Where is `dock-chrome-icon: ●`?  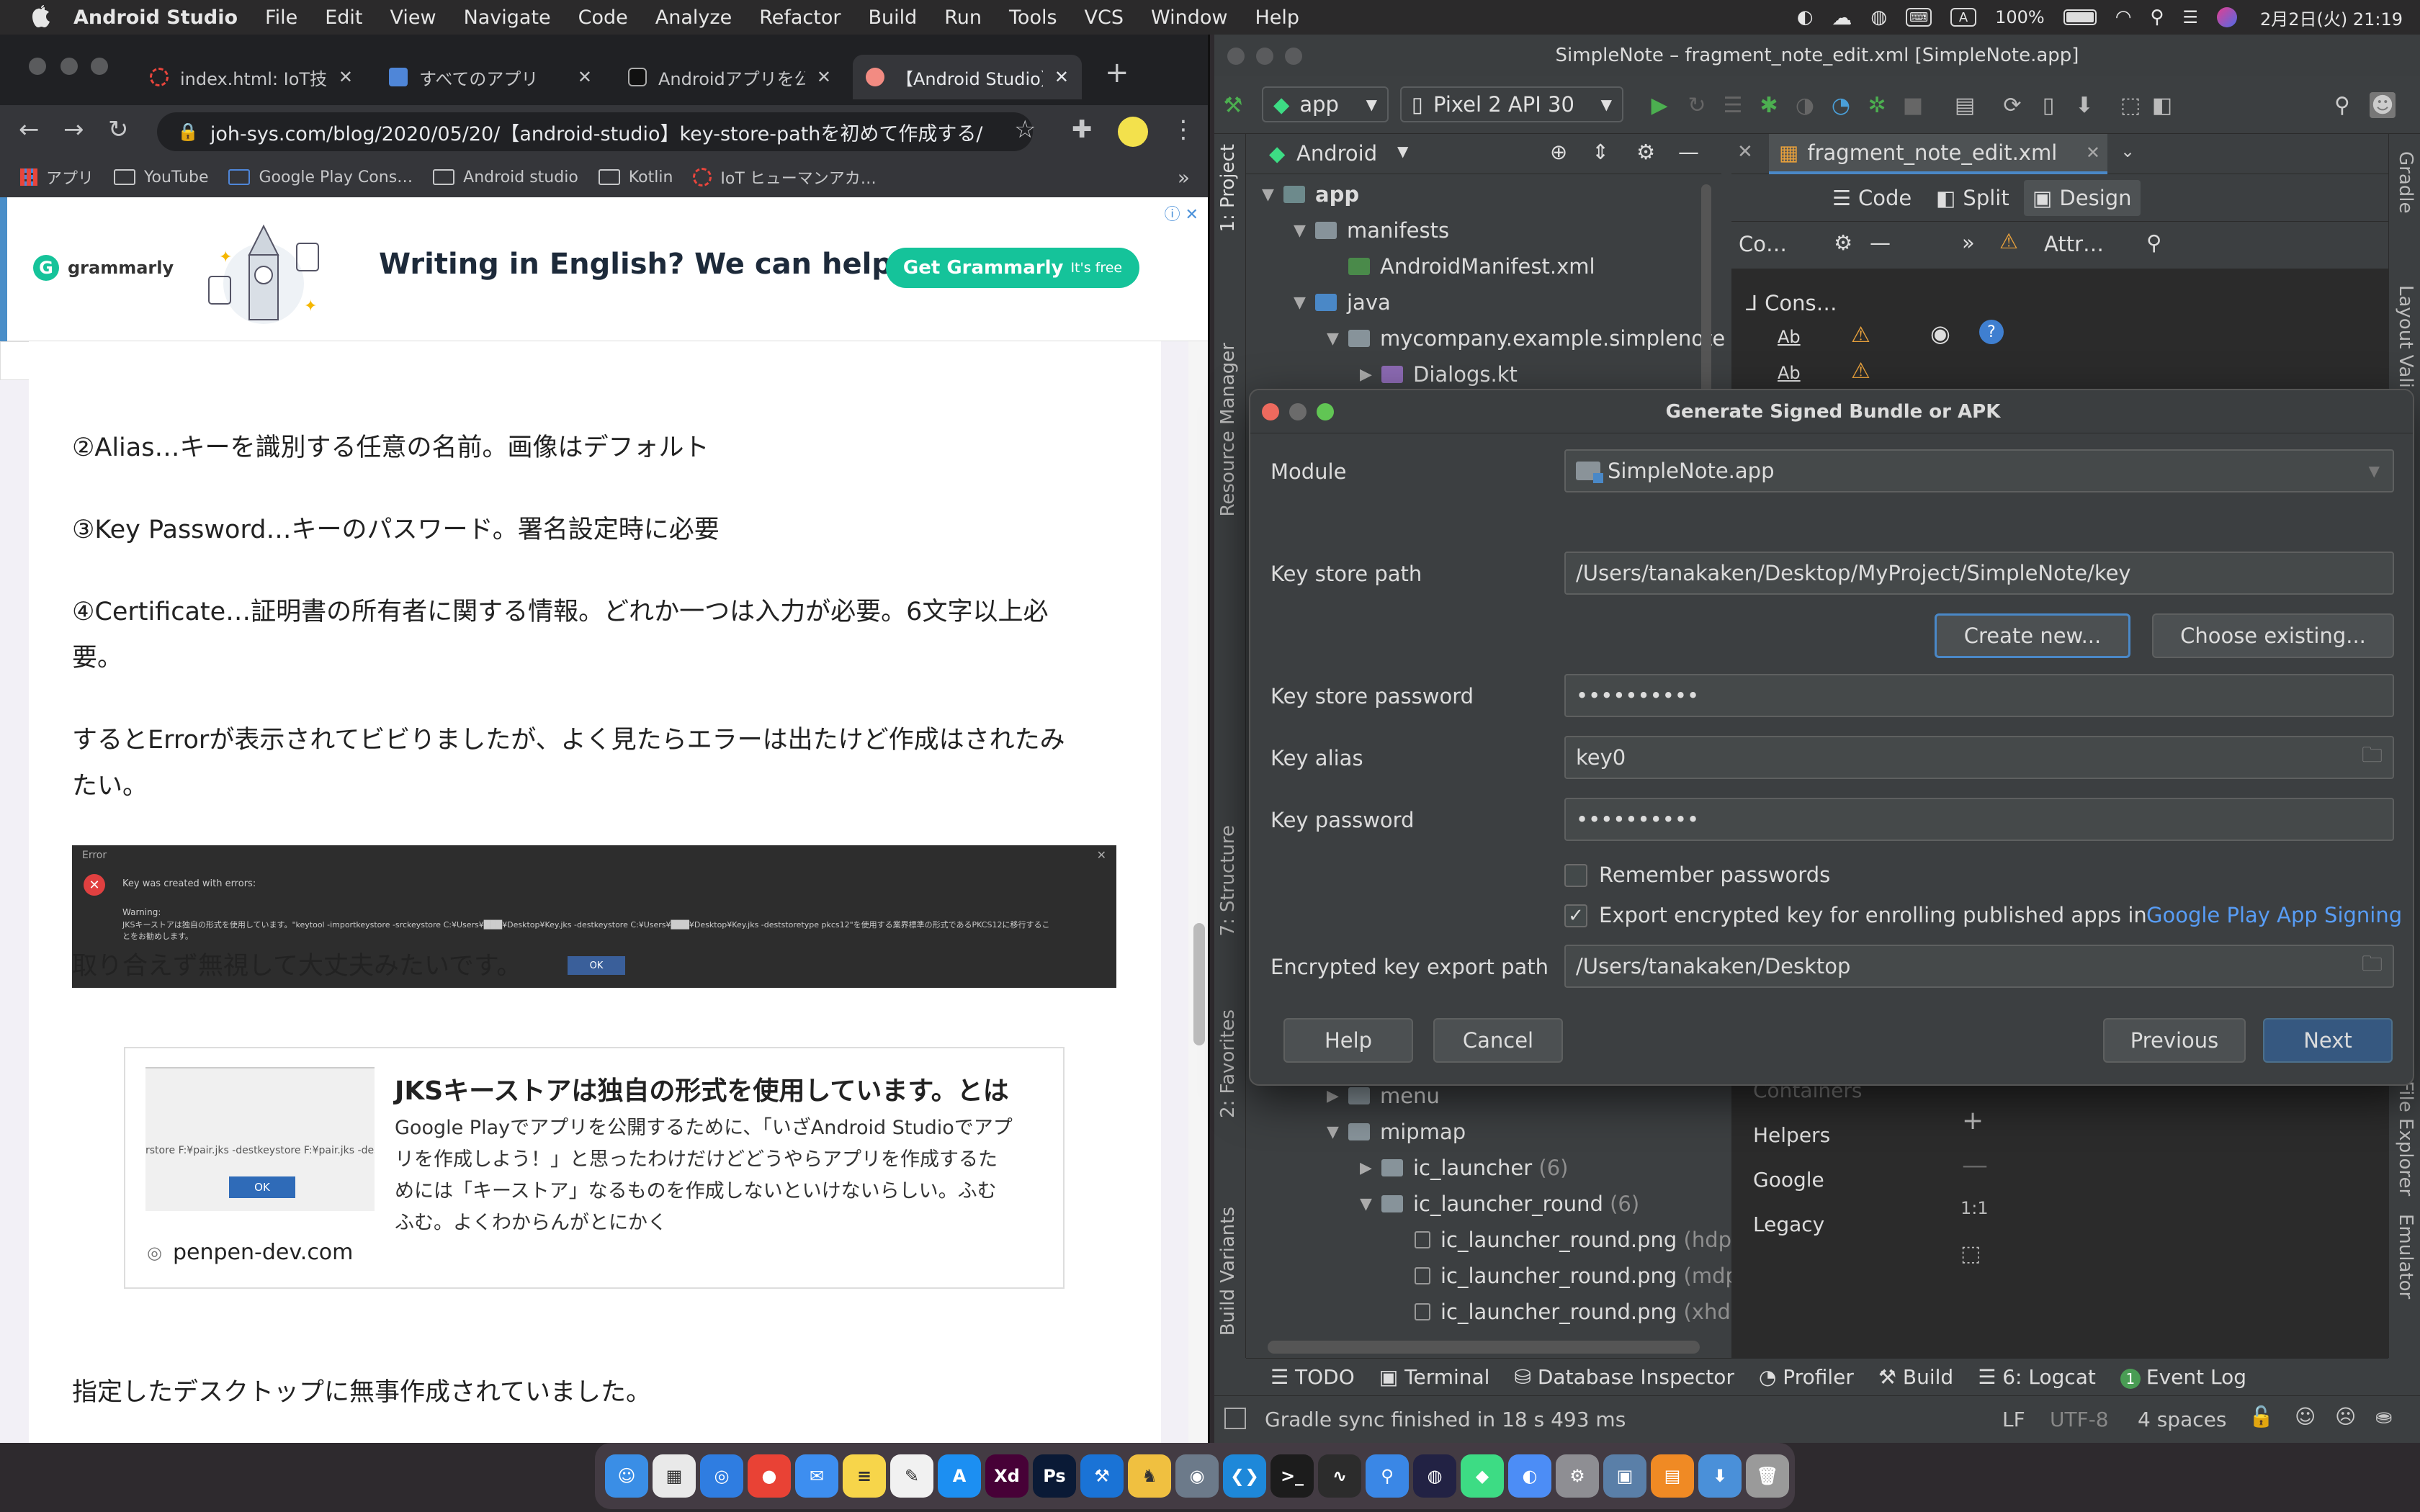
dock-chrome-icon: ● is located at coordinates (769, 1476).